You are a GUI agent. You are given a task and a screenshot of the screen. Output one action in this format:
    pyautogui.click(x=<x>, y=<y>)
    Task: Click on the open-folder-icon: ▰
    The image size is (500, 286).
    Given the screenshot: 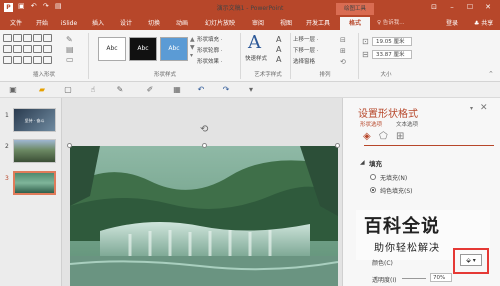 What is the action you would take?
    pyautogui.click(x=42, y=90)
    